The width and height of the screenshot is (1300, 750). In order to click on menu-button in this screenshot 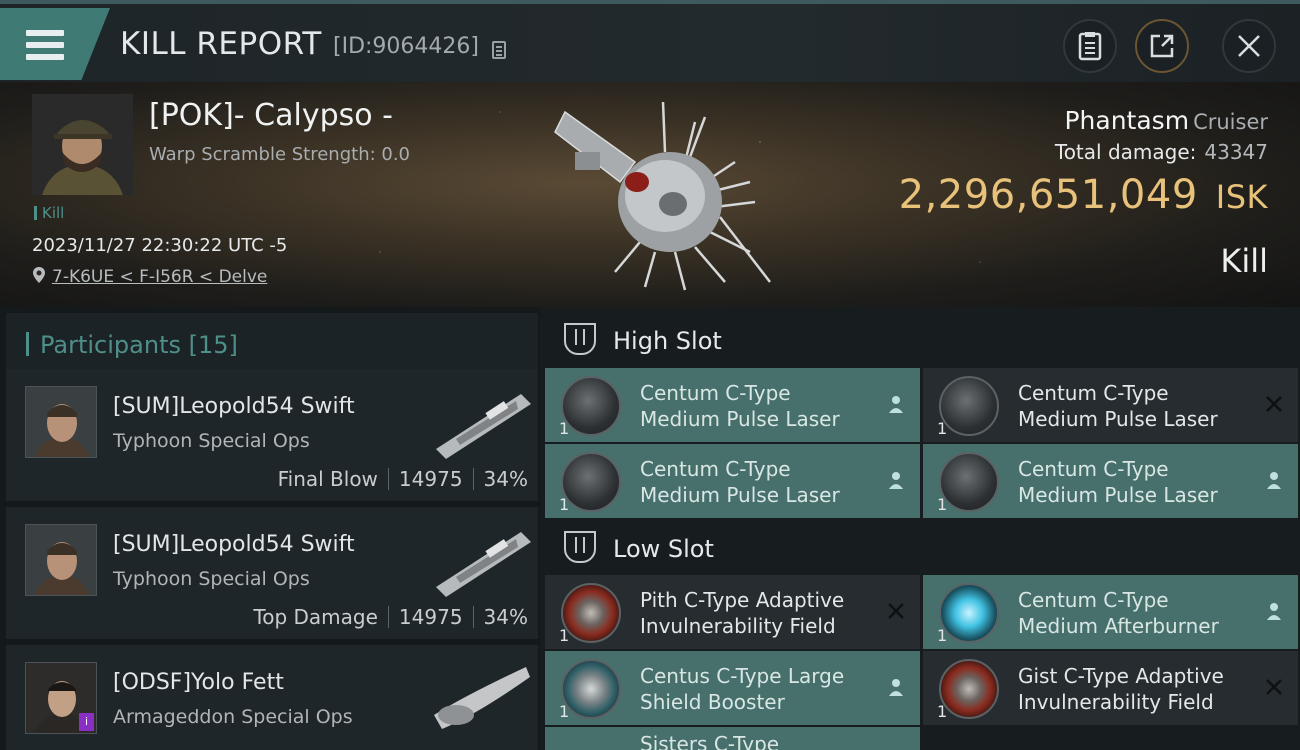, I will do `click(55, 44)`.